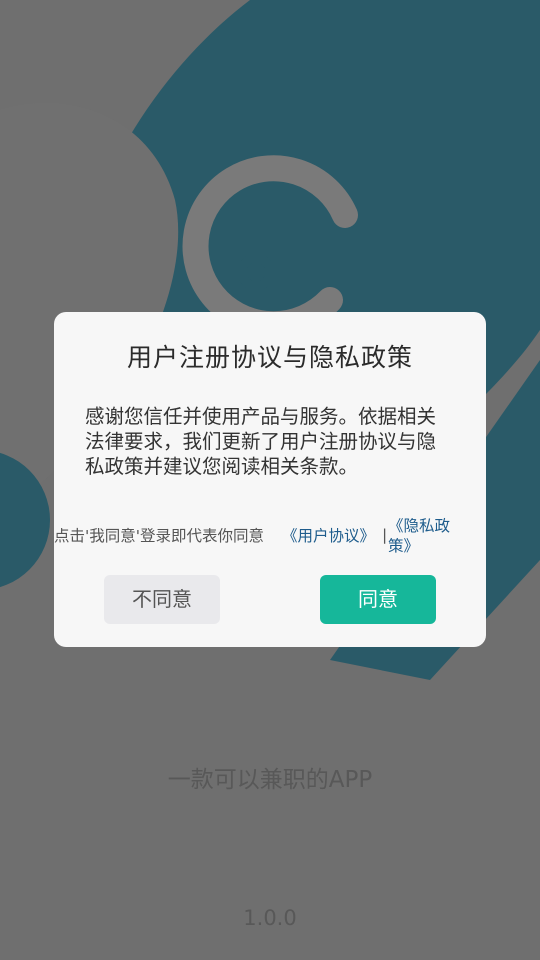 This screenshot has height=960, width=540. I want to click on disagree-button: 不同意, so click(162, 599).